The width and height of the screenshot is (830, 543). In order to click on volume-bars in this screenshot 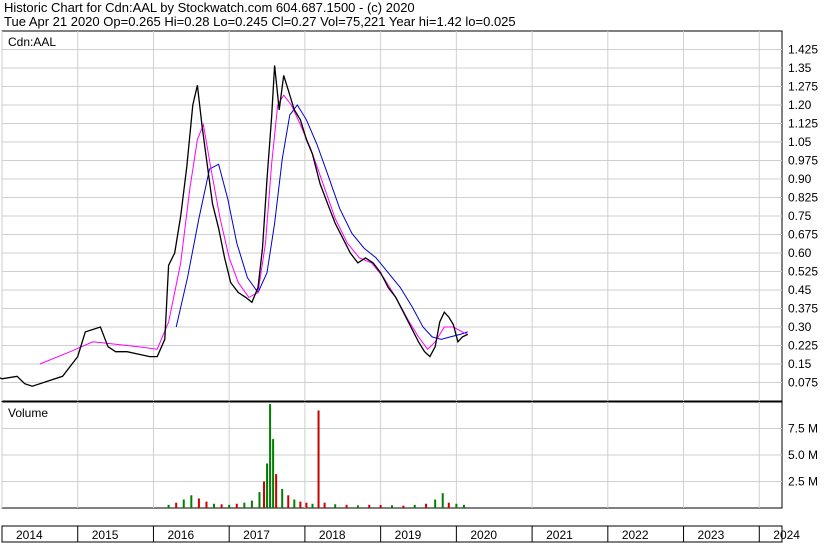, I will do `click(316, 456)`.